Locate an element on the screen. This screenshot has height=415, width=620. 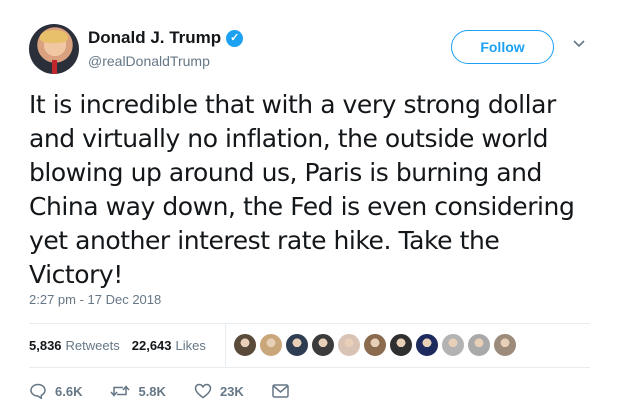
heart-icon is located at coordinates (203, 391).